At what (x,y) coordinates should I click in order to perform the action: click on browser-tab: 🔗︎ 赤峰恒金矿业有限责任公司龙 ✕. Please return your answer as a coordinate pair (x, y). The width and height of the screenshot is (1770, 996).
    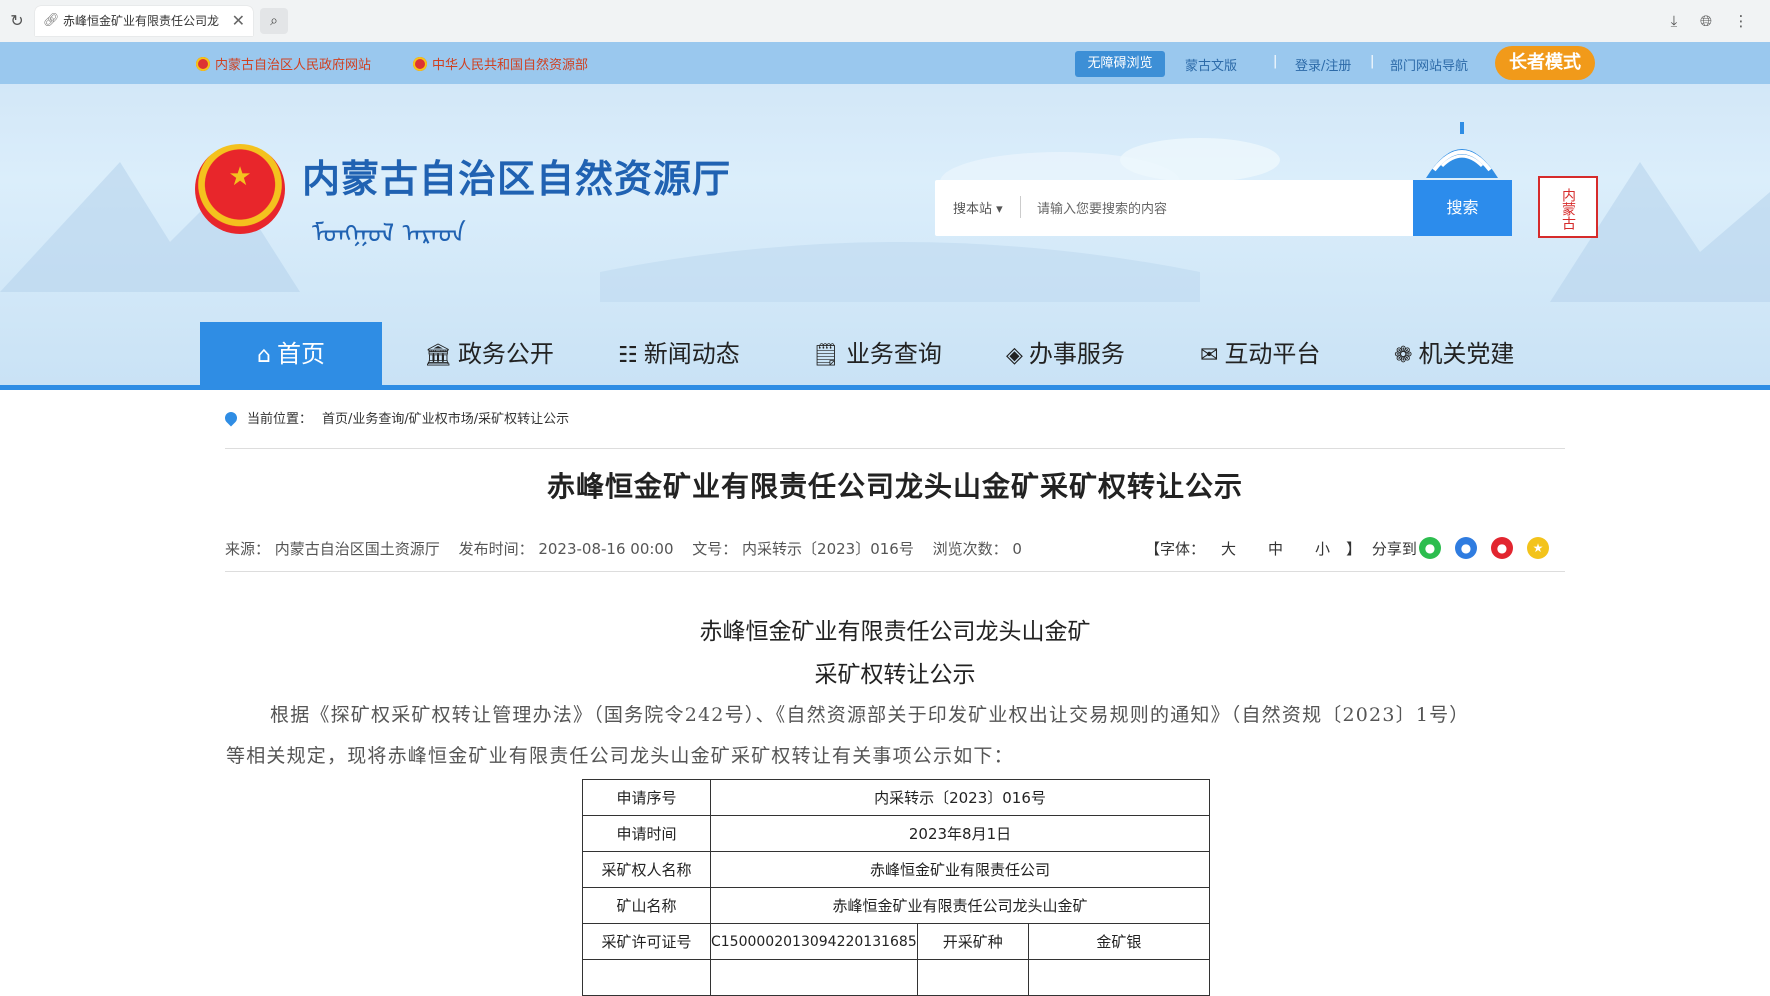
    Looking at the image, I should click on (144, 21).